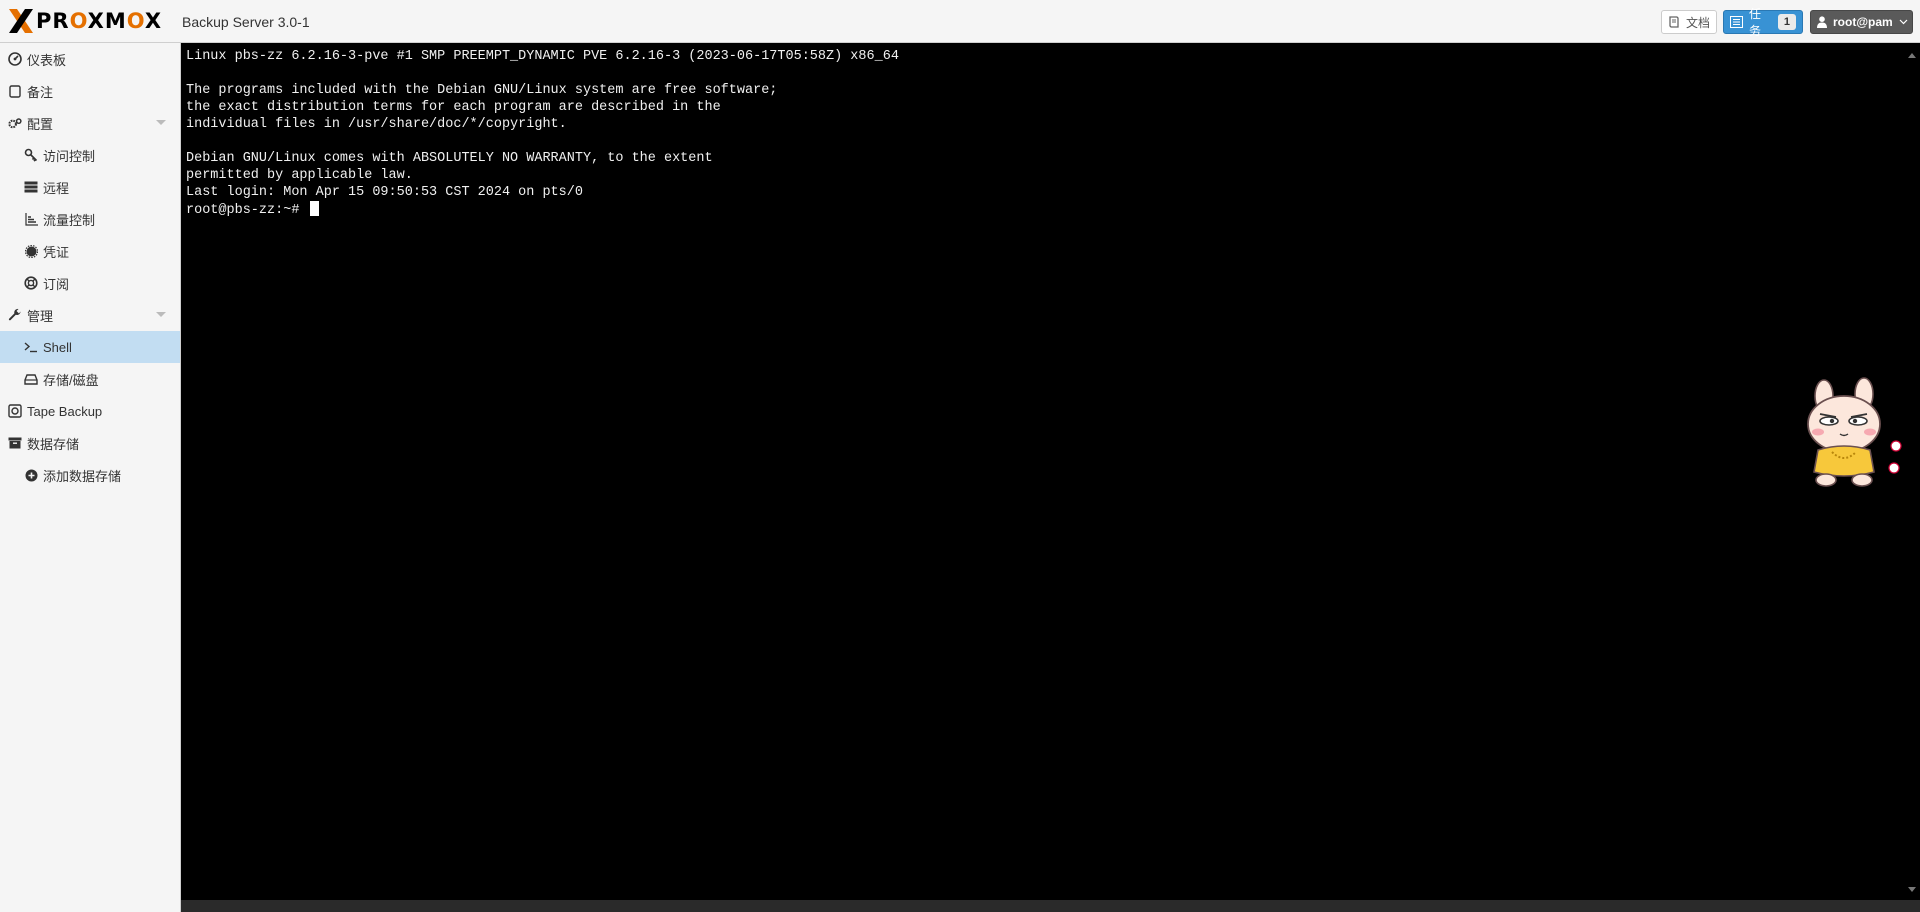 The image size is (1920, 912). Describe the element at coordinates (246, 22) in the screenshot. I see `product-version: Backup Server 3.0-1` at that location.